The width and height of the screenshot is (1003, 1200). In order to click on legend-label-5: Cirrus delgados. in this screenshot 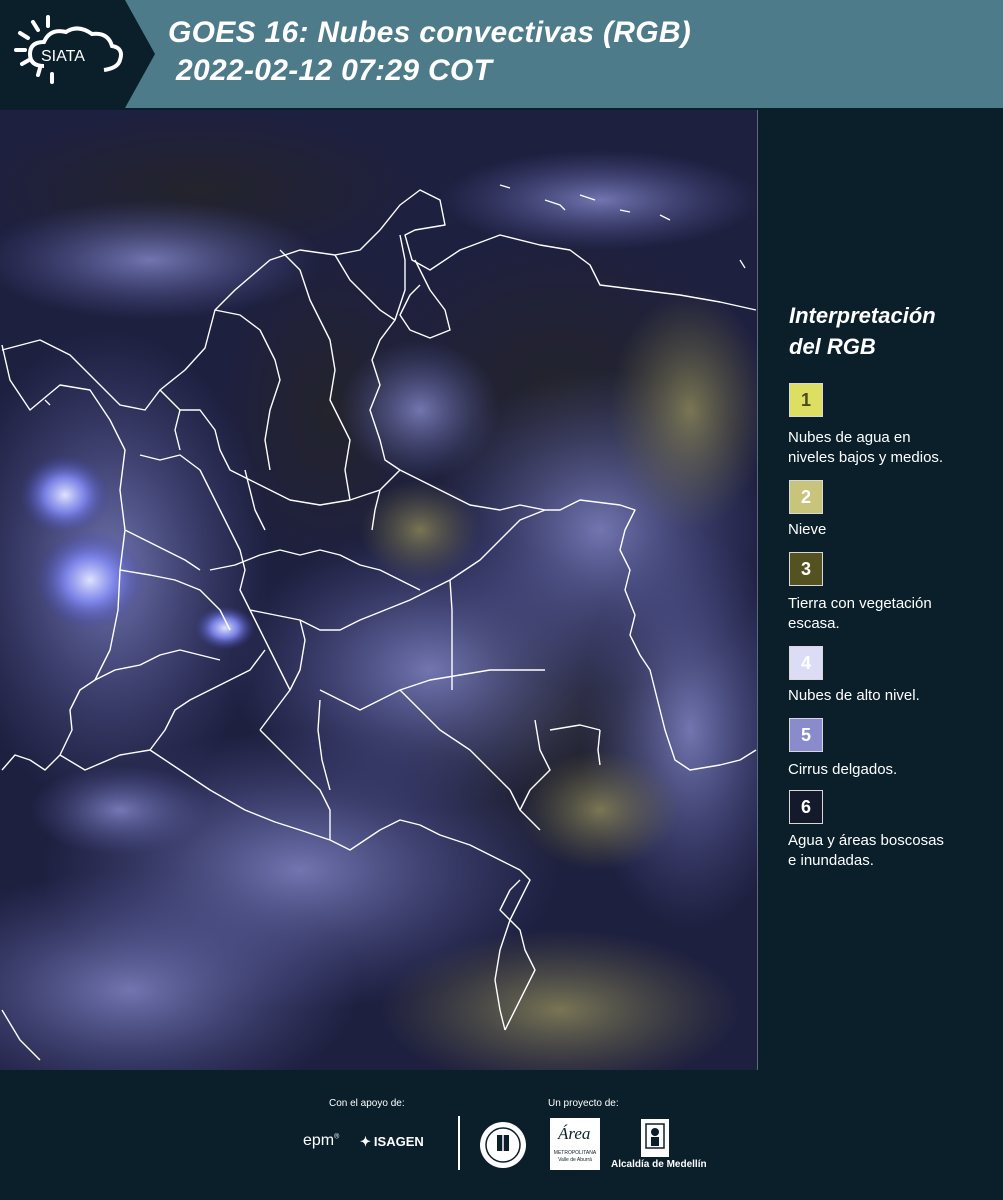, I will do `click(888, 770)`.